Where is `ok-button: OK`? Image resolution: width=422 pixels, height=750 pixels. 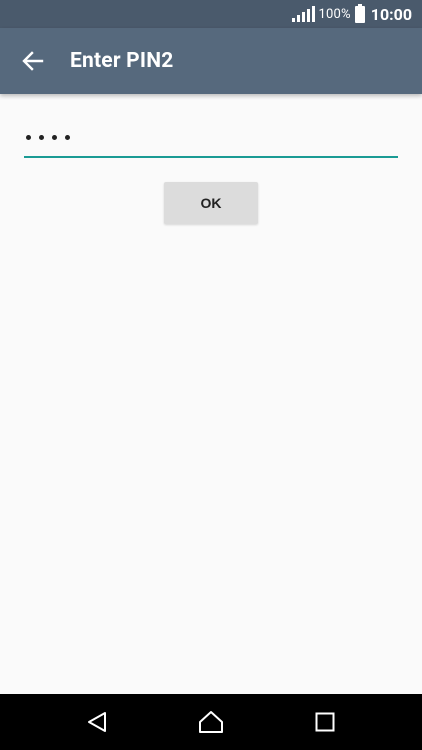
ok-button: OK is located at coordinates (211, 203).